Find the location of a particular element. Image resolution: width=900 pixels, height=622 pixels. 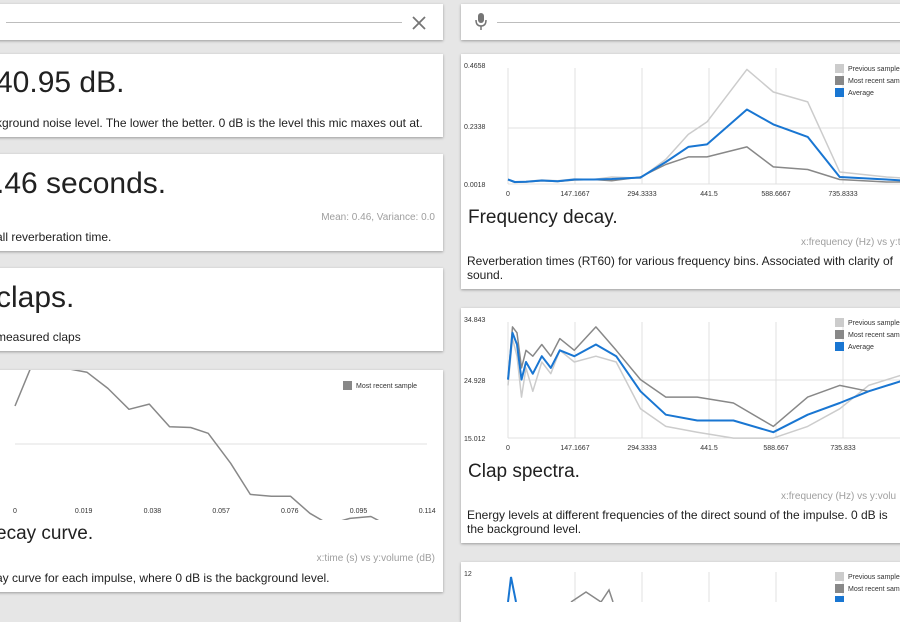

reverb-time-value: .46 seconds. is located at coordinates (83, 183).